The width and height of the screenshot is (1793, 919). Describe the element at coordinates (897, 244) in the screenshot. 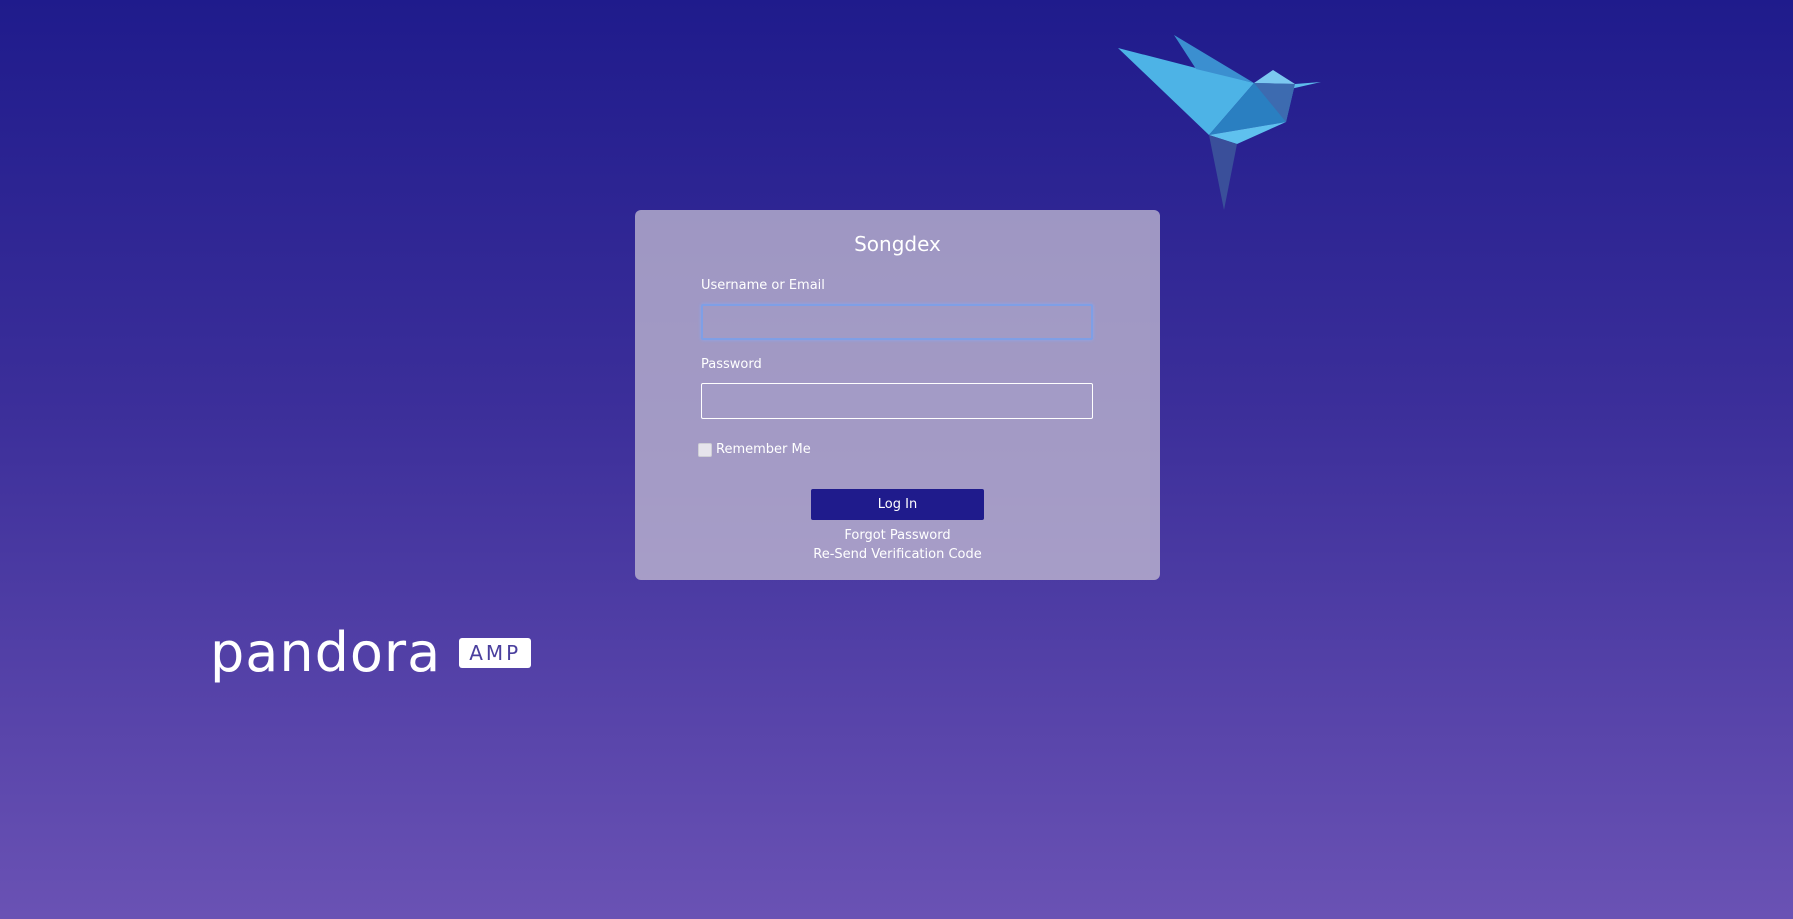

I see `card-title: Songdex` at that location.